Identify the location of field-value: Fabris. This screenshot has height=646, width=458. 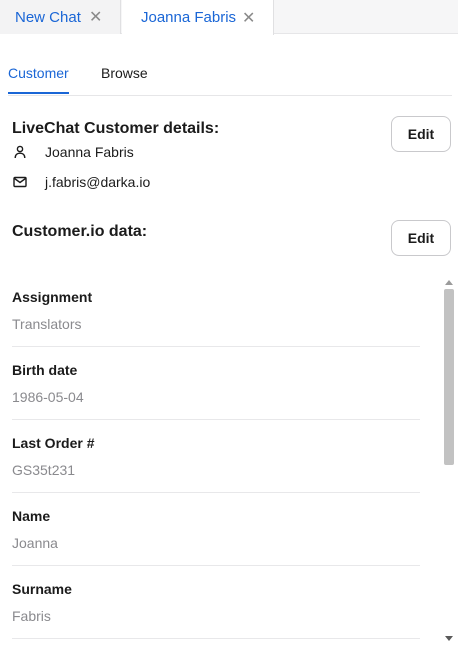
(31, 616).